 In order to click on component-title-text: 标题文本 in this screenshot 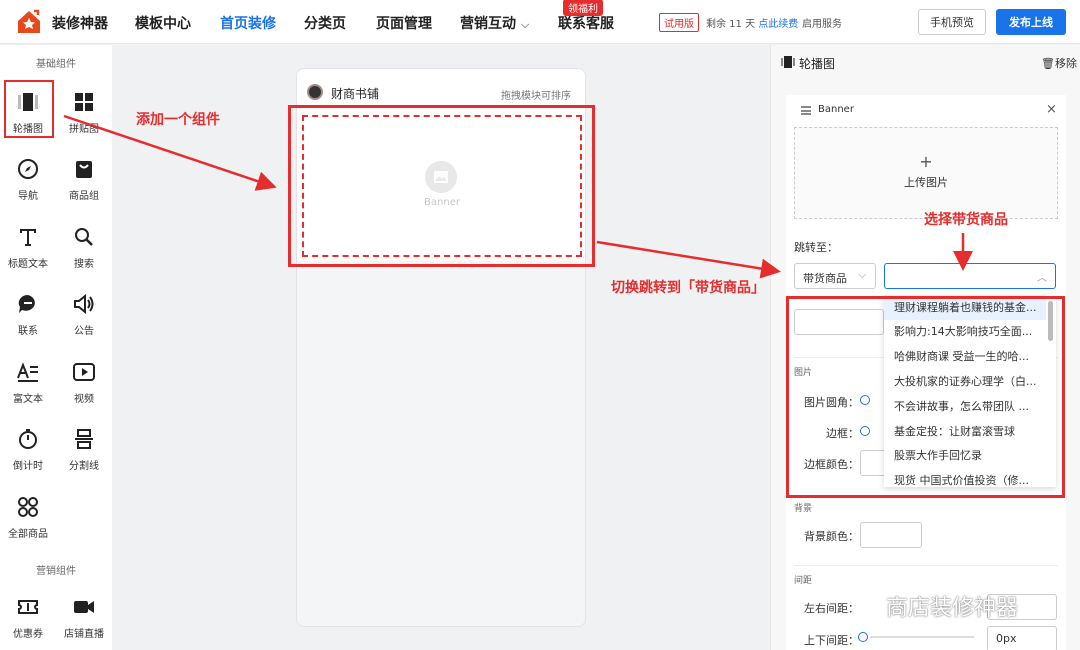, I will do `click(28, 255)`.